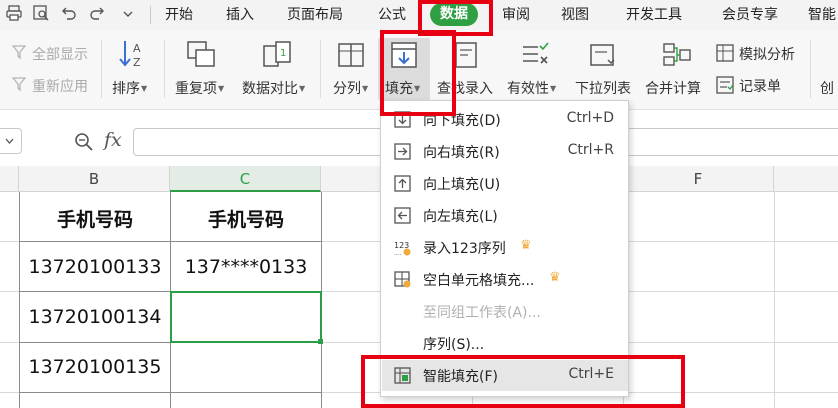 This screenshot has height=408, width=838. I want to click on menu-item-label: 向左填充(L), so click(460, 217).